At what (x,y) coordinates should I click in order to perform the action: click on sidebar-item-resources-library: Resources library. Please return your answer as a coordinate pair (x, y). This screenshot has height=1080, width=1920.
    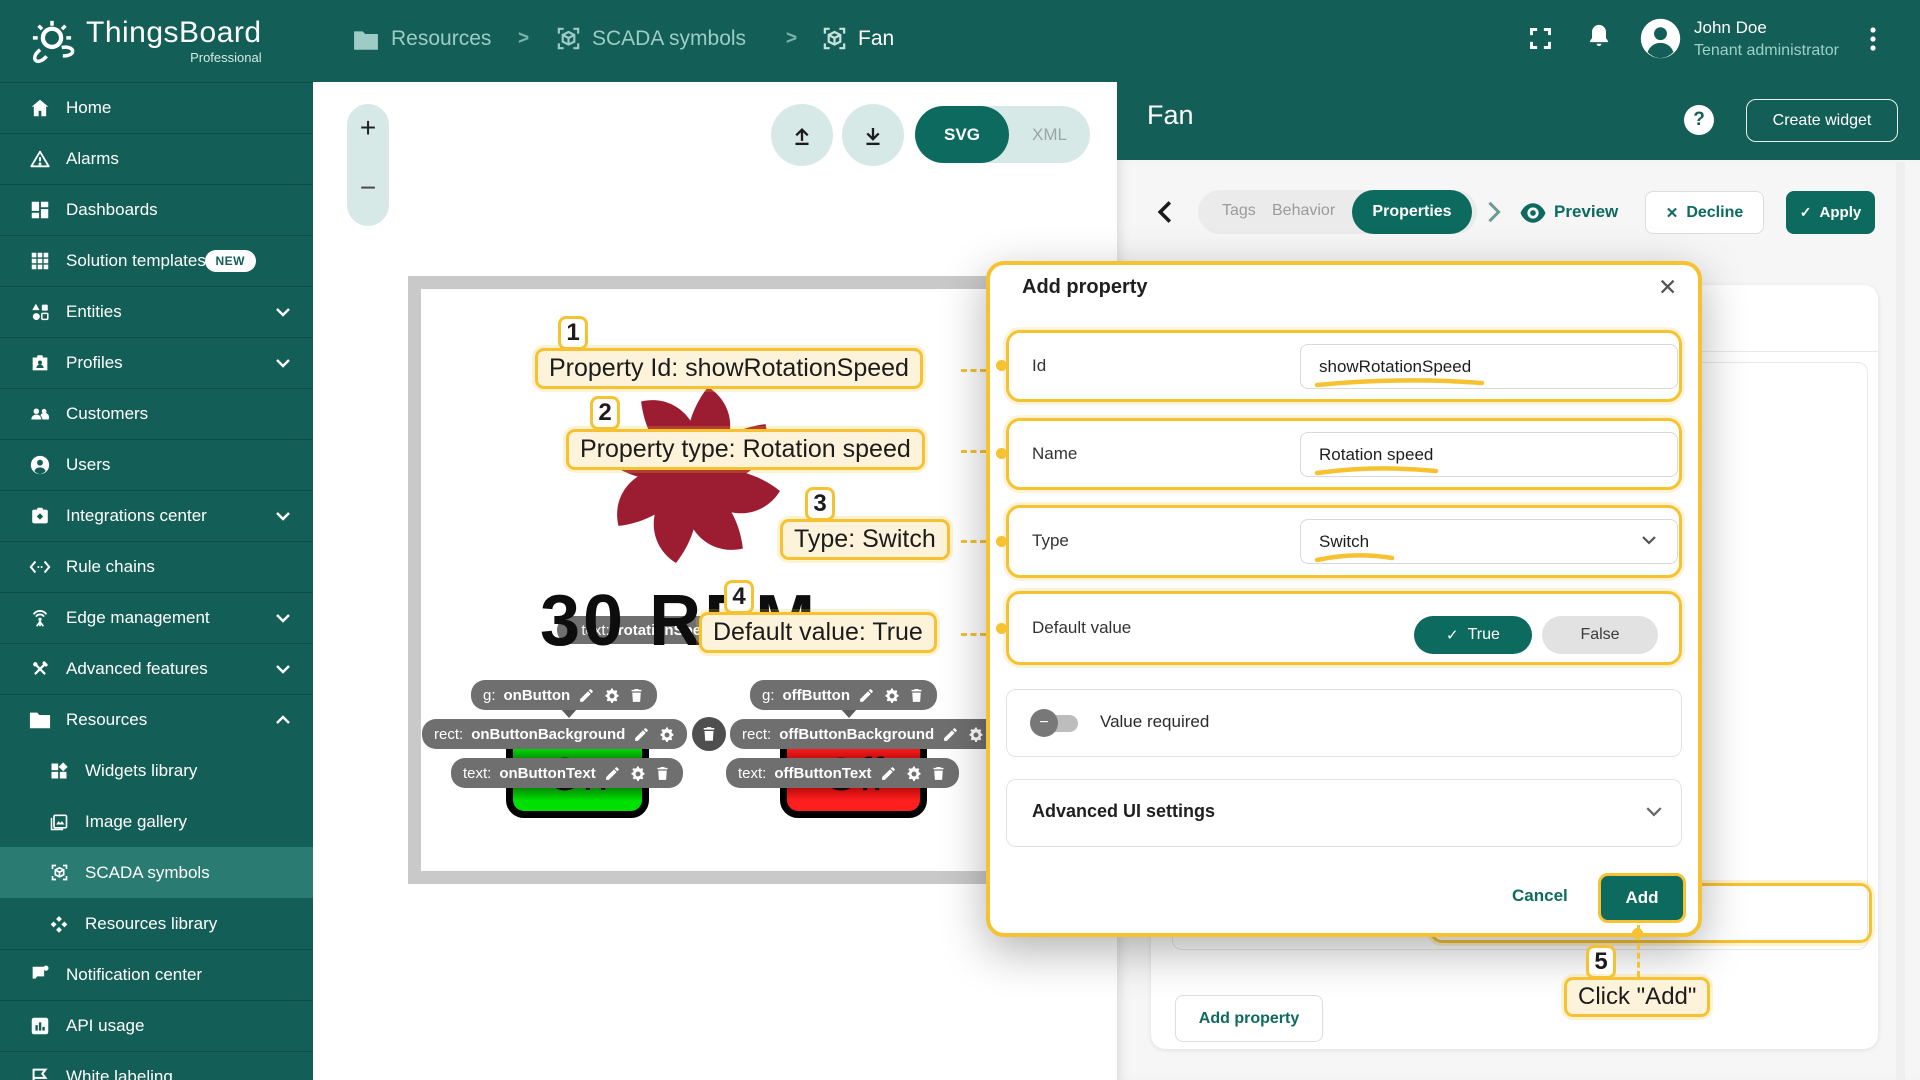
    Looking at the image, I should click on (156, 923).